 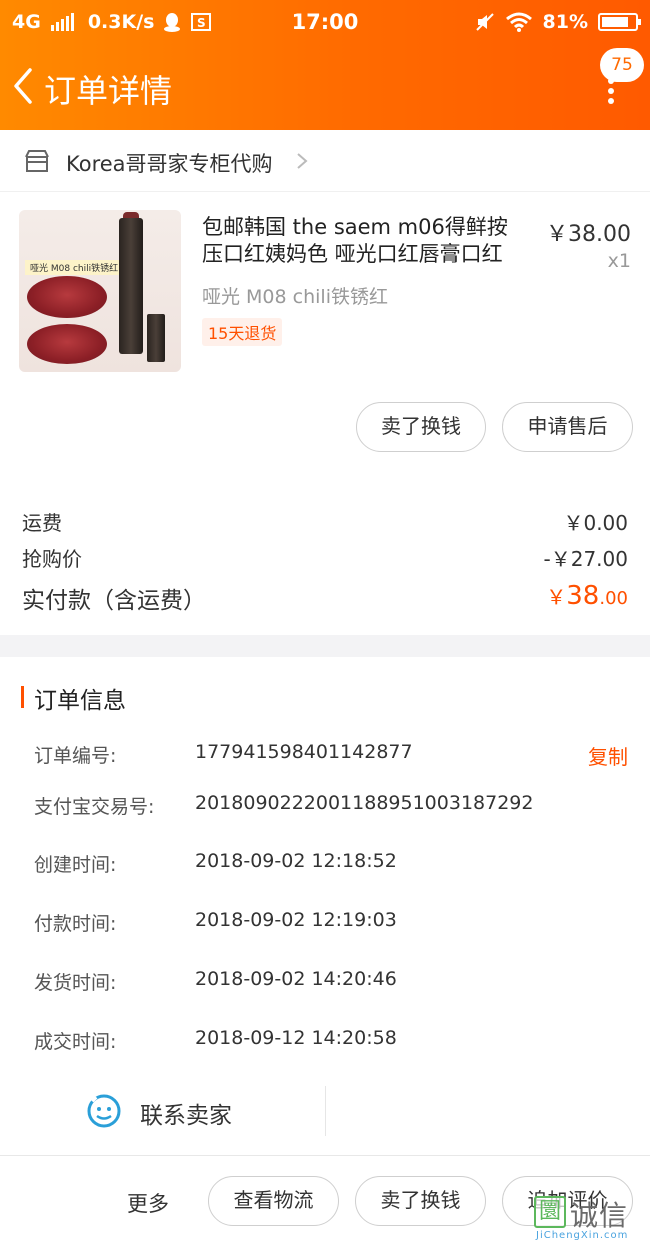 What do you see at coordinates (296, 861) in the screenshot?
I see `info-value: 2018-09-02 12:18:52` at bounding box center [296, 861].